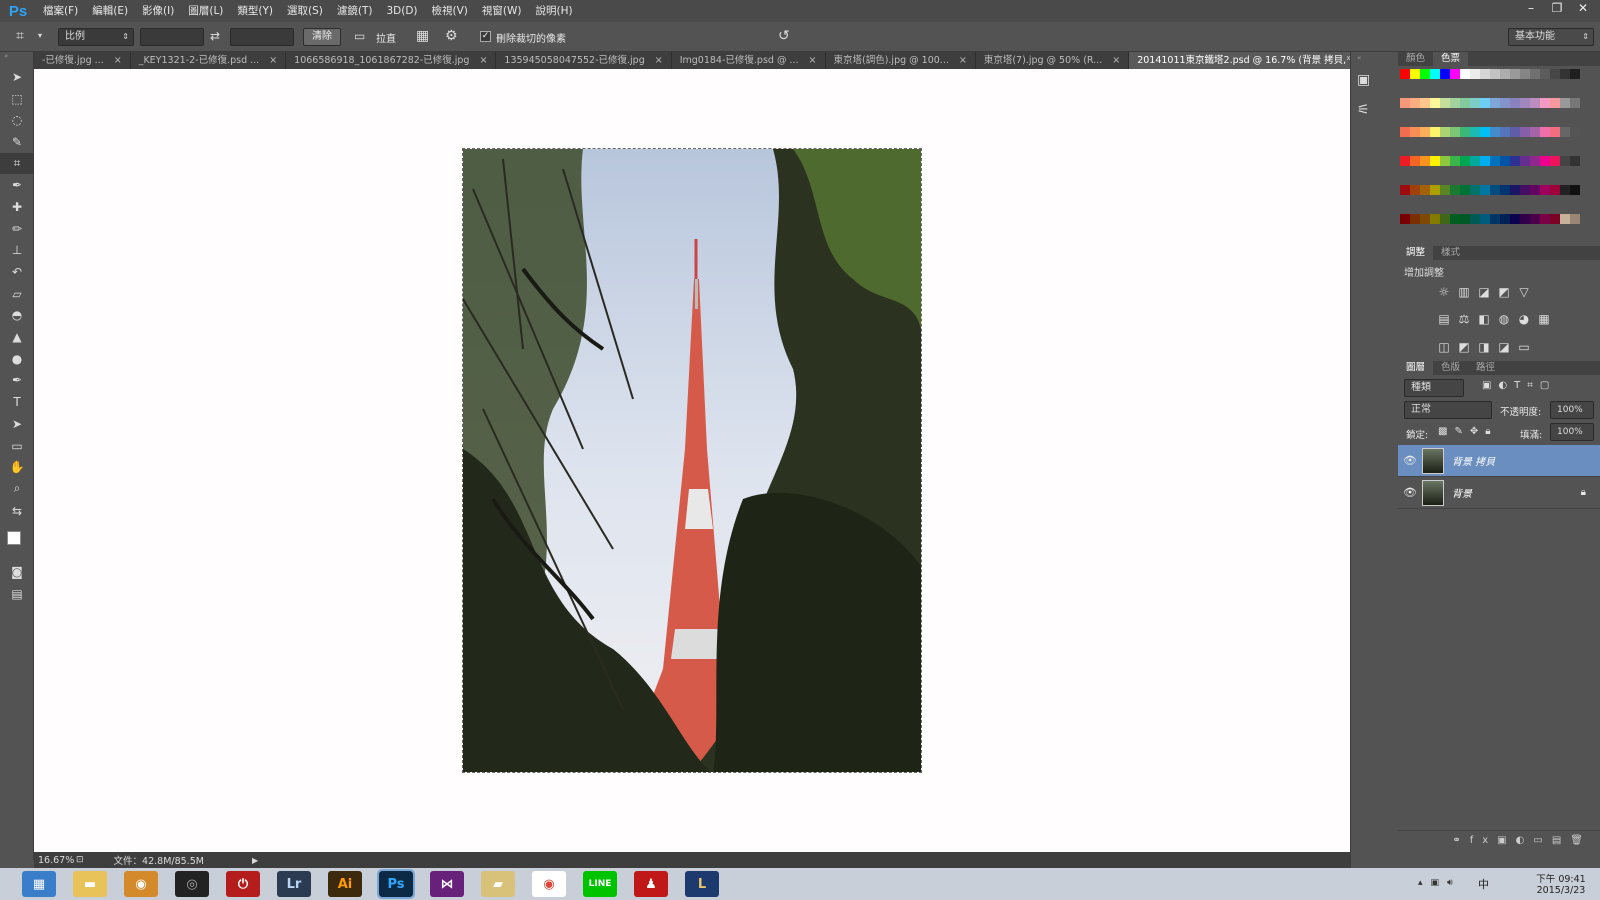  What do you see at coordinates (1583, 492) in the screenshot?
I see `lock-icon: 🔒︎` at bounding box center [1583, 492].